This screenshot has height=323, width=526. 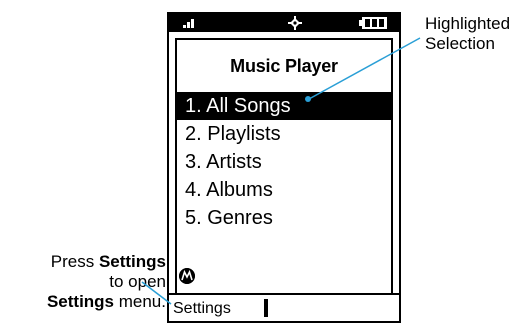 I want to click on menu-item-all-songs: 1. All Songs, so click(x=284, y=106).